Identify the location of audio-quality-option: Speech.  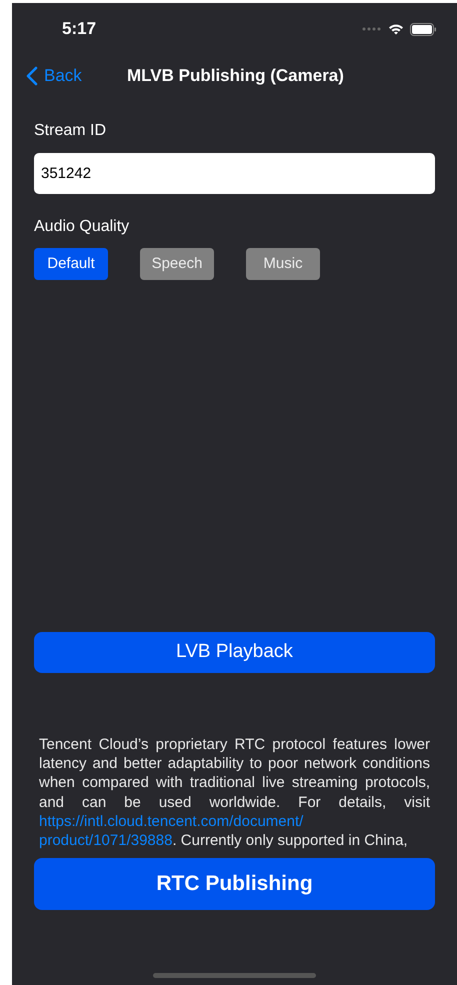
(177, 264).